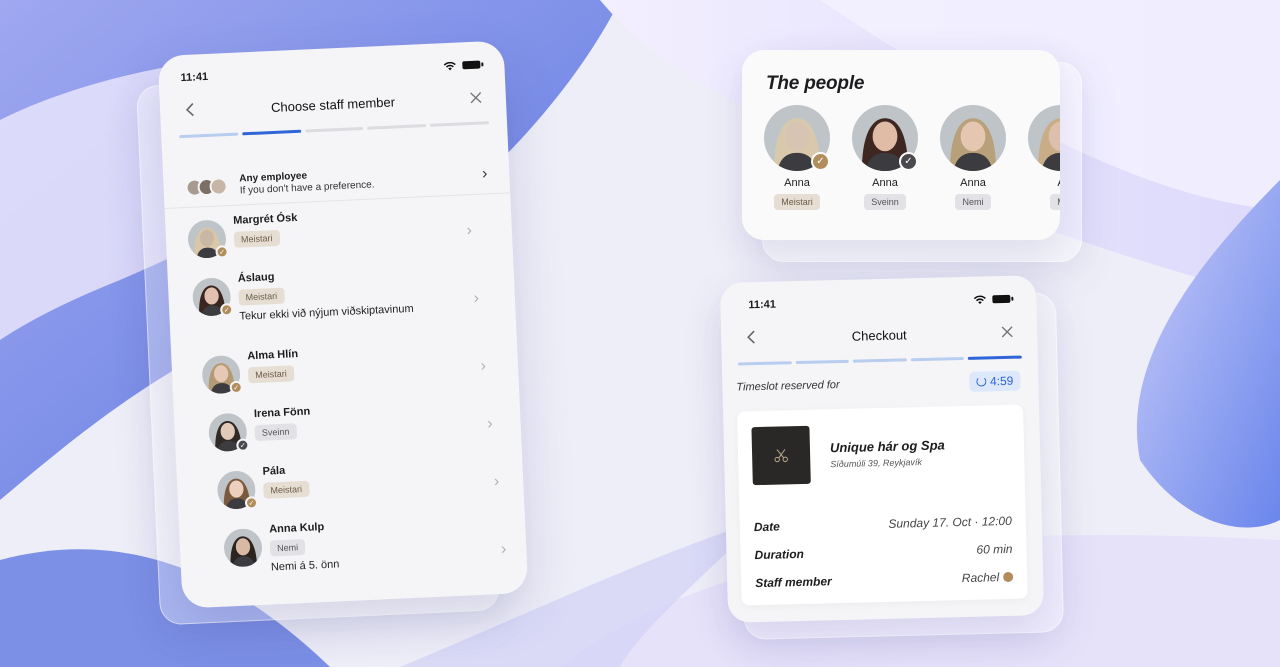  I want to click on countdown-timer: 4:59, so click(994, 381).